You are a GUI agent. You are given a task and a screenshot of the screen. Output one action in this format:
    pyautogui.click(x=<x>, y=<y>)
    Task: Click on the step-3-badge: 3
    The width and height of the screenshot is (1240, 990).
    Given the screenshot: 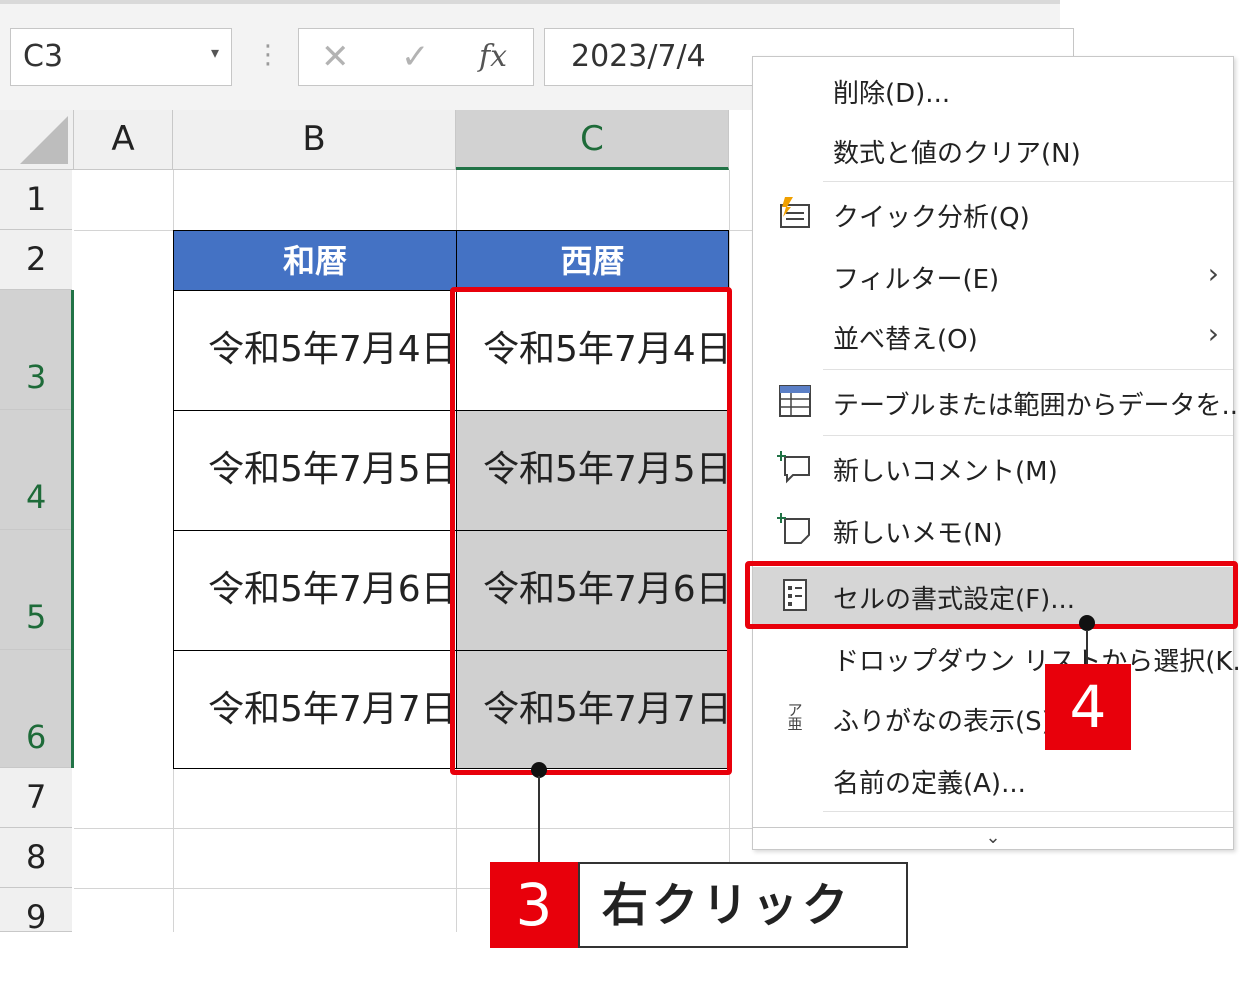 What is the action you would take?
    pyautogui.click(x=534, y=905)
    